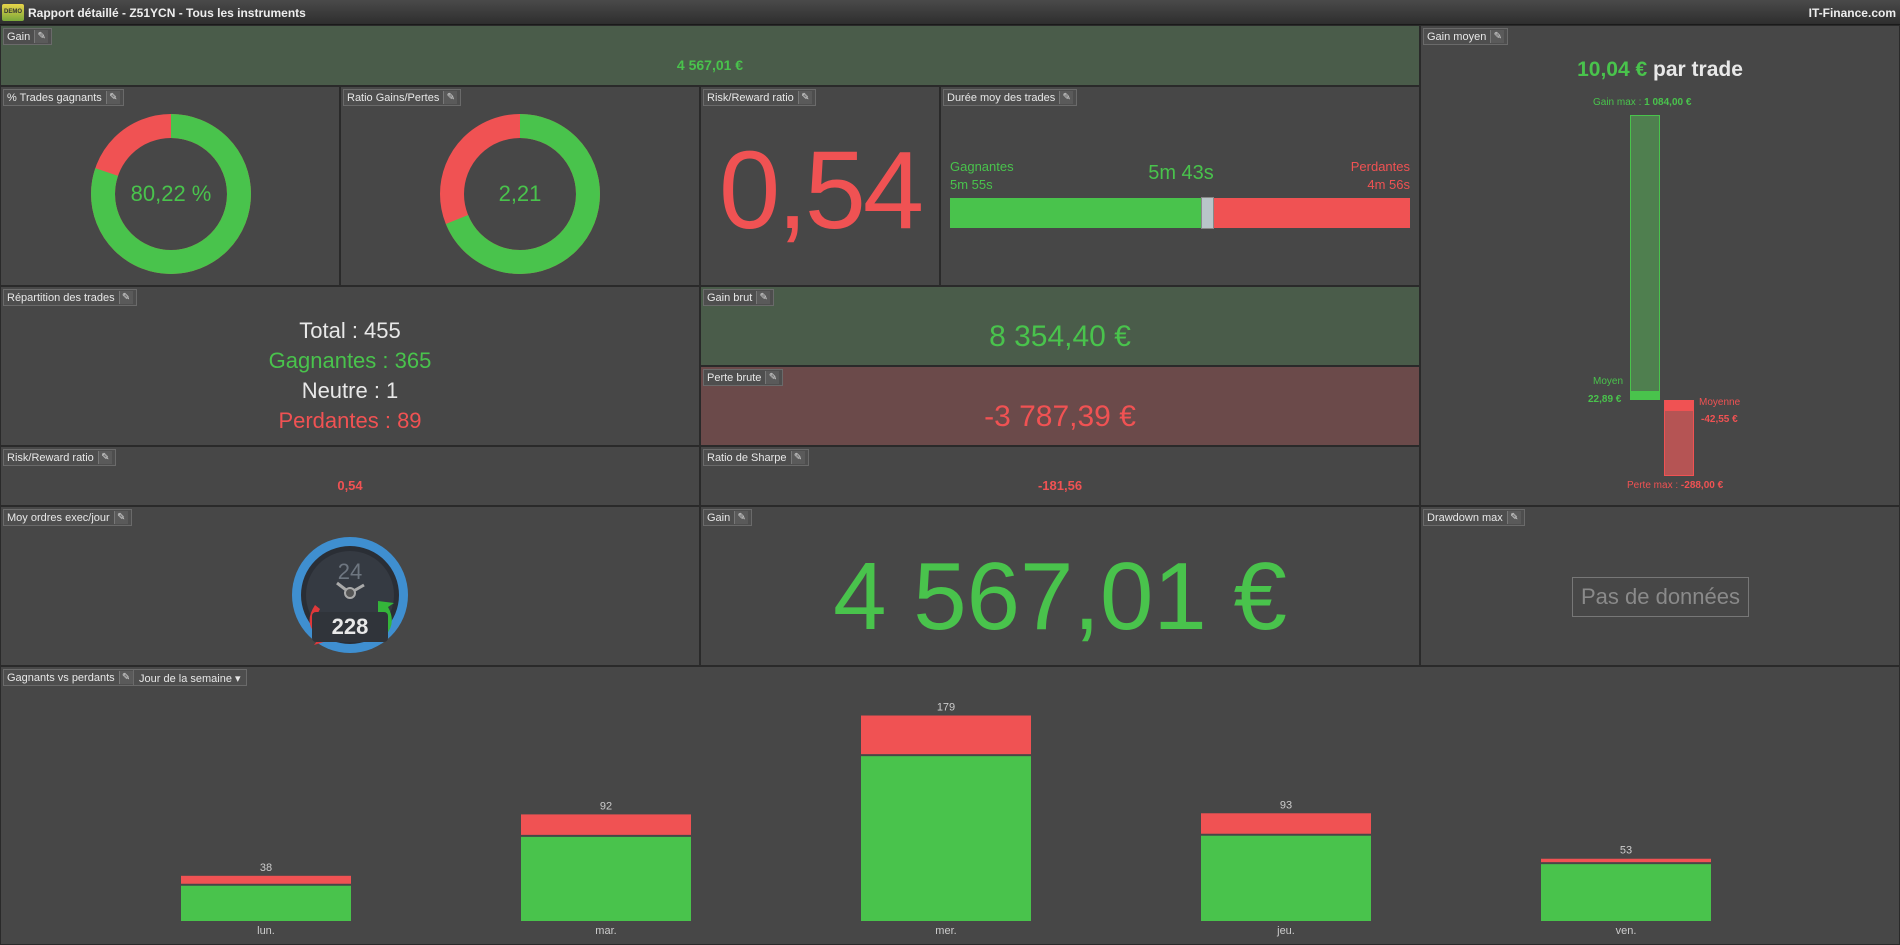 Image resolution: width=1900 pixels, height=945 pixels. I want to click on drawdown-panel: Drawdown max ✎ Pas de données, so click(1660, 586).